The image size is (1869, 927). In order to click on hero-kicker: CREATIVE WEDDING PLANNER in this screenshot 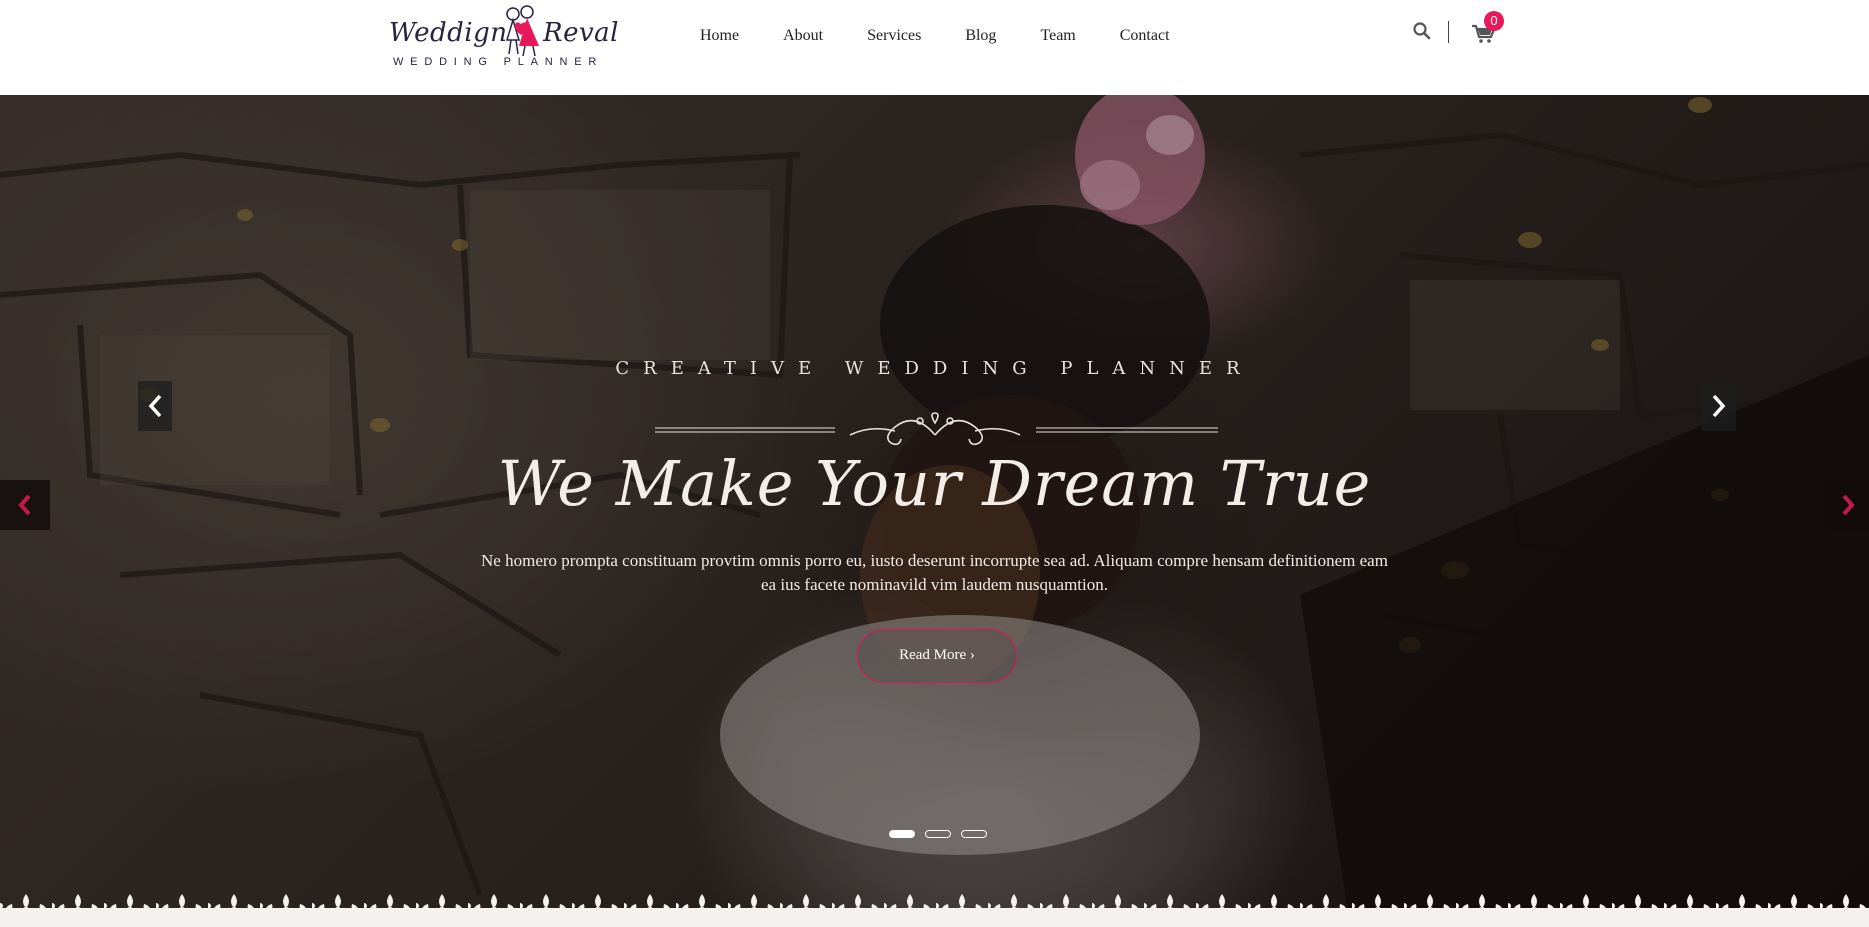, I will do `click(934, 368)`.